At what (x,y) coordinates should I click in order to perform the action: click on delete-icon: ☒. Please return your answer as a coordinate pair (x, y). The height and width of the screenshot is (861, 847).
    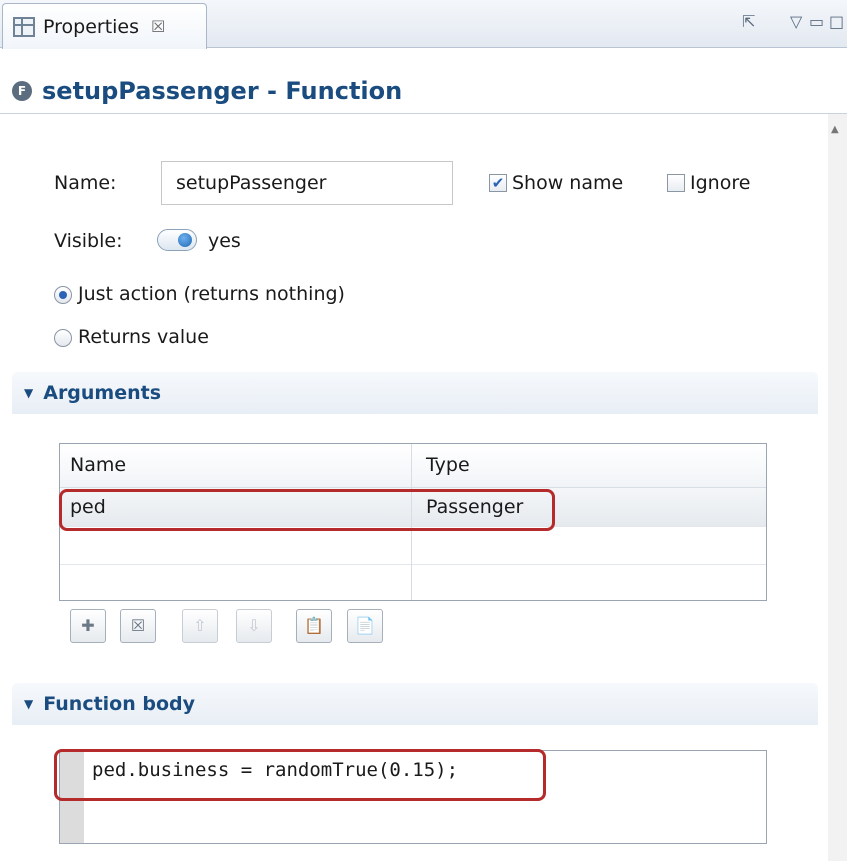
    Looking at the image, I should click on (138, 626).